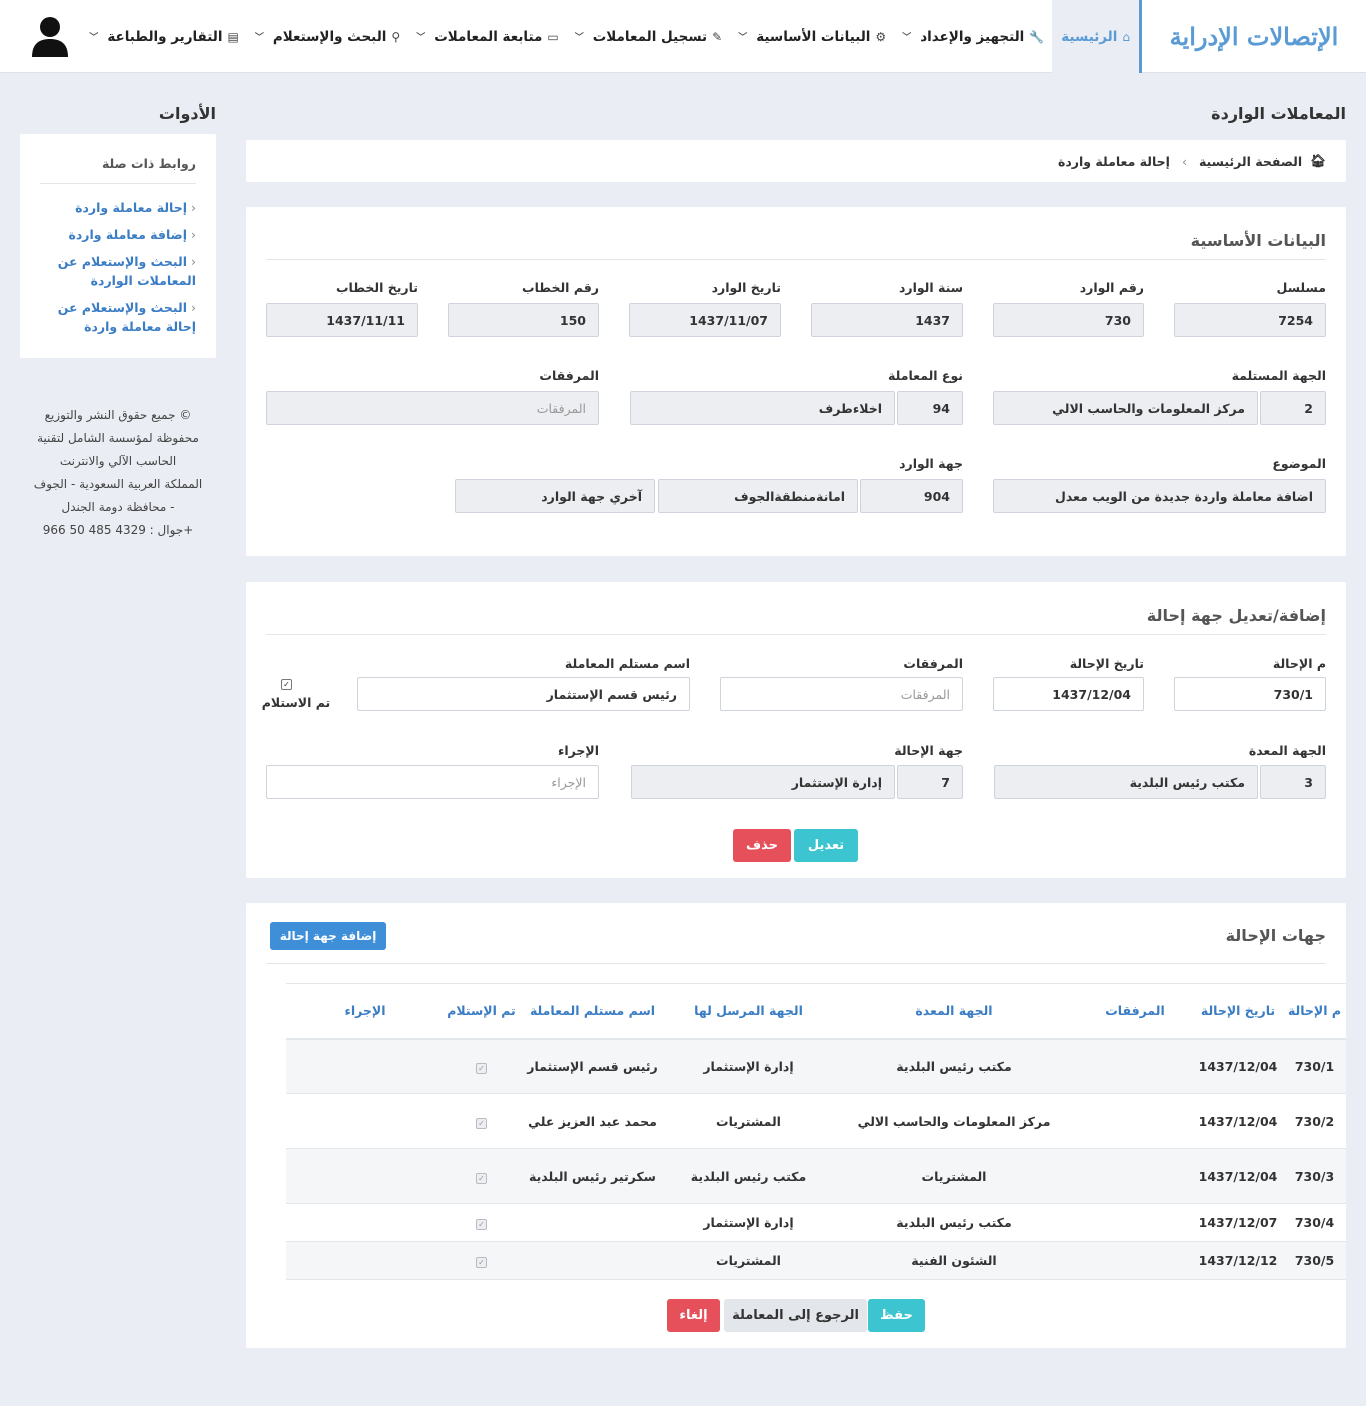  I want to click on back-to-transaction-button: الرجوع إلى المعاملة, so click(795, 1315).